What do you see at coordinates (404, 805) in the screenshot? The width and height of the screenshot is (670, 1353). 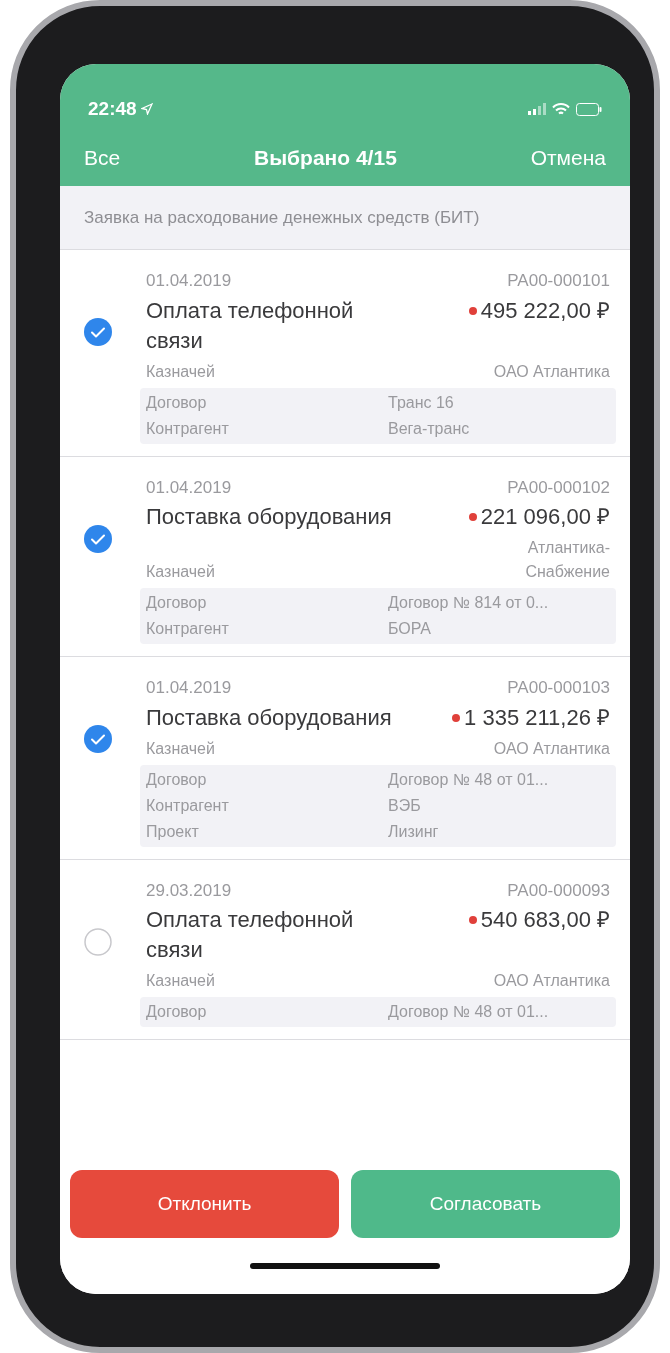 I see `field-value: ВЭБ` at bounding box center [404, 805].